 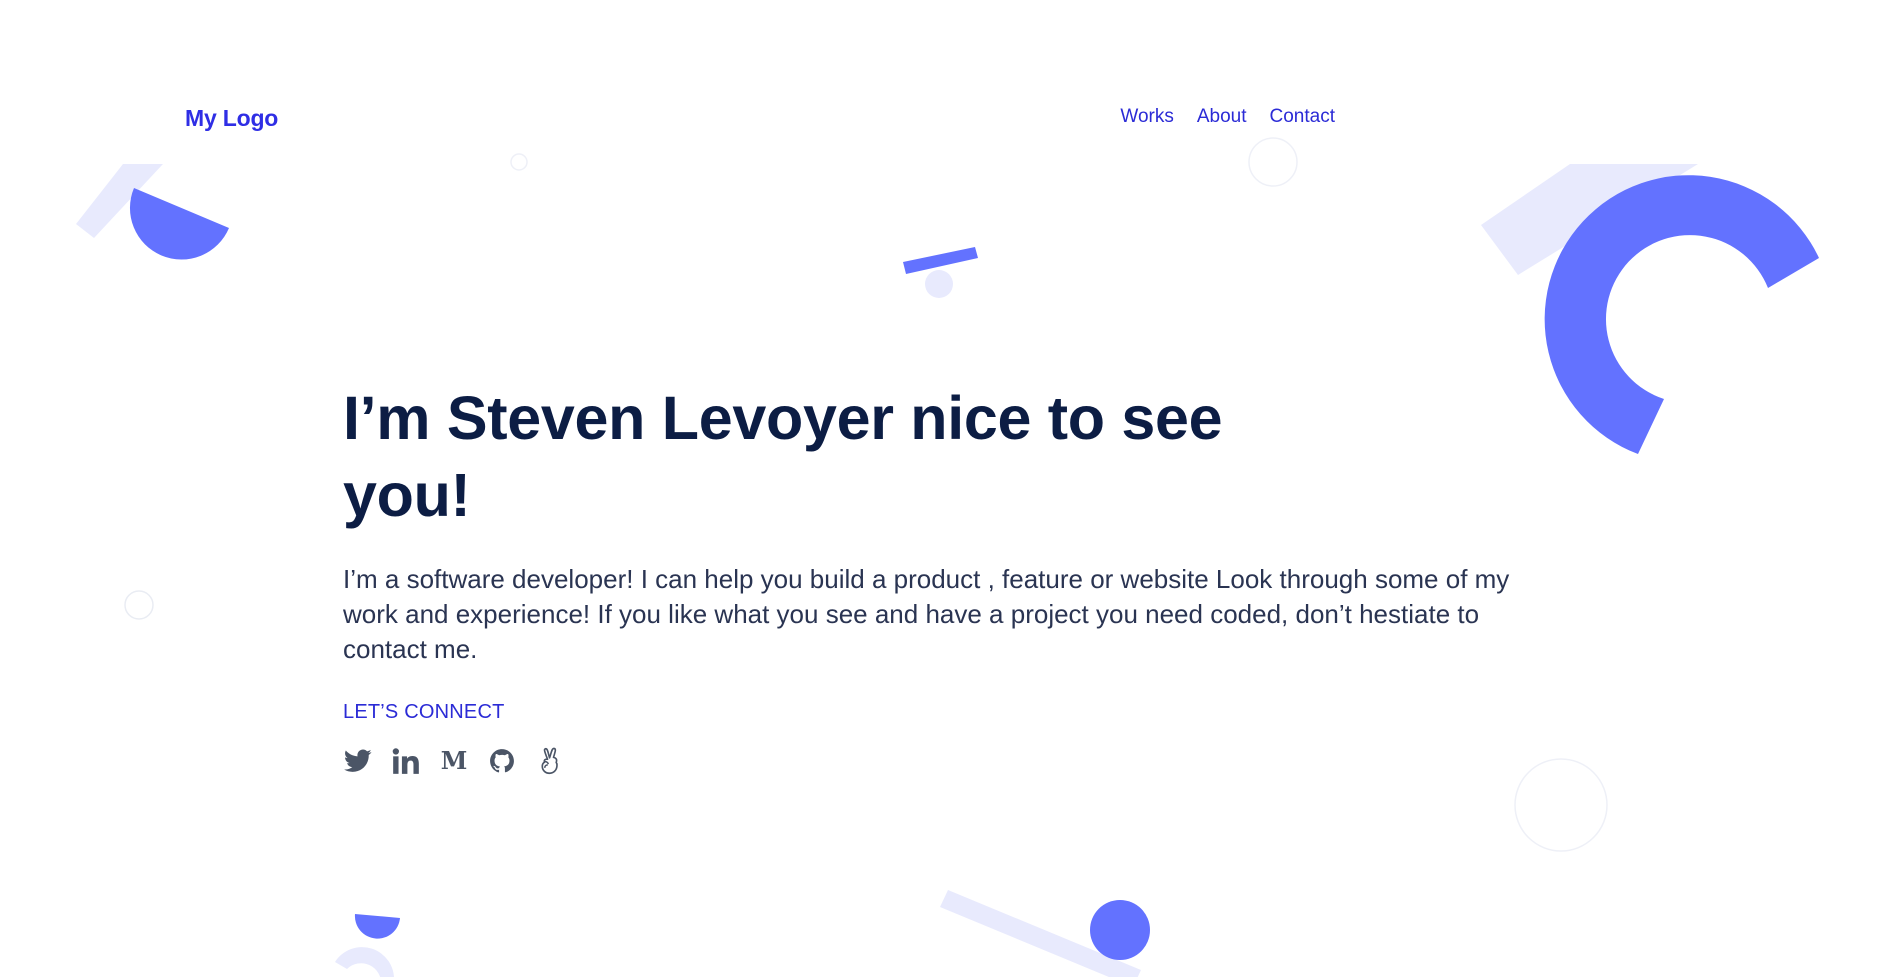 I want to click on nav-about-link: About, so click(x=1222, y=117).